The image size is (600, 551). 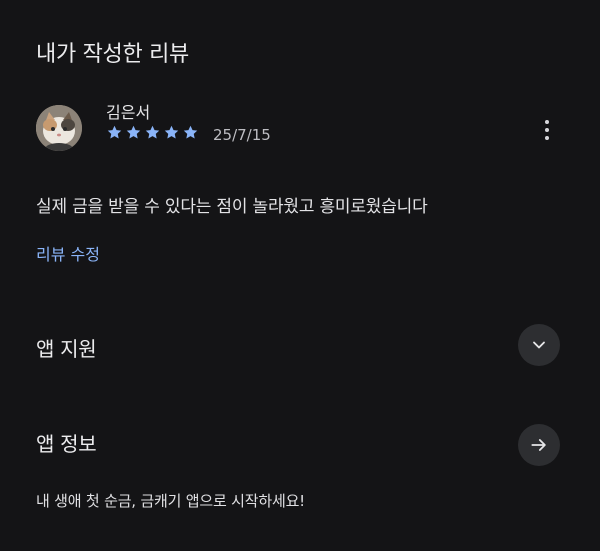 I want to click on chevron-down-icon, so click(x=539, y=345).